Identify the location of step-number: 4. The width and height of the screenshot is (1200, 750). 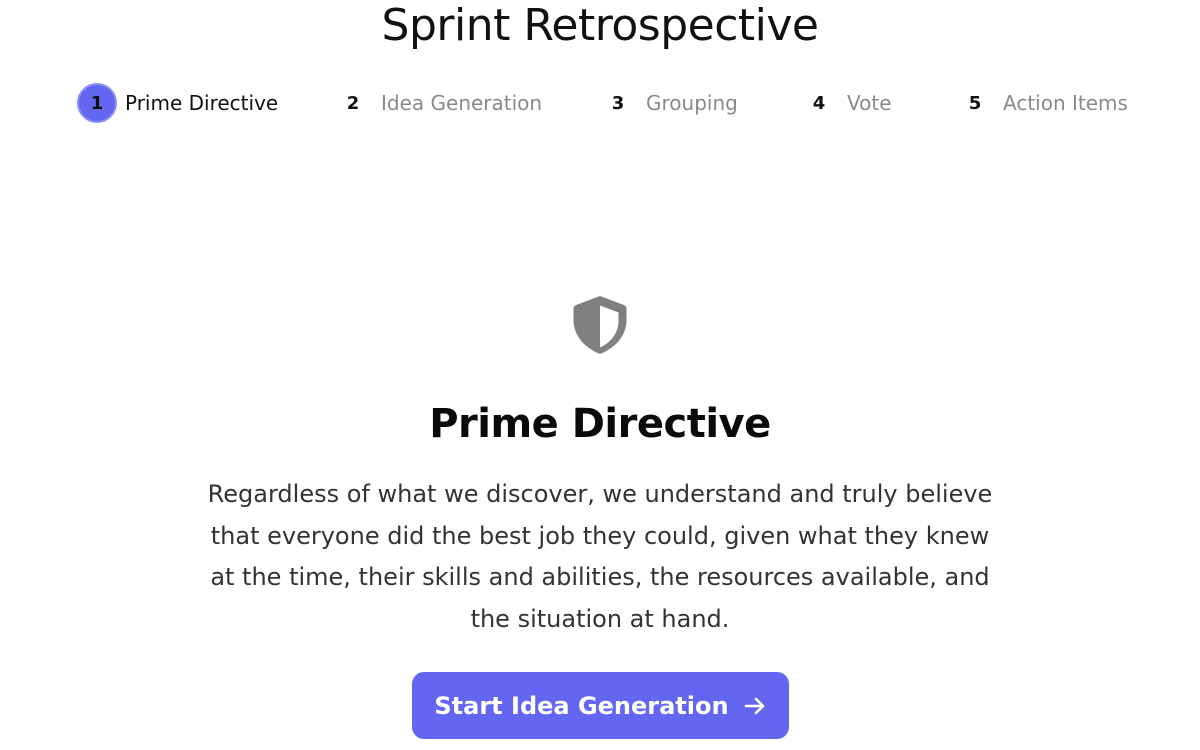
(819, 103).